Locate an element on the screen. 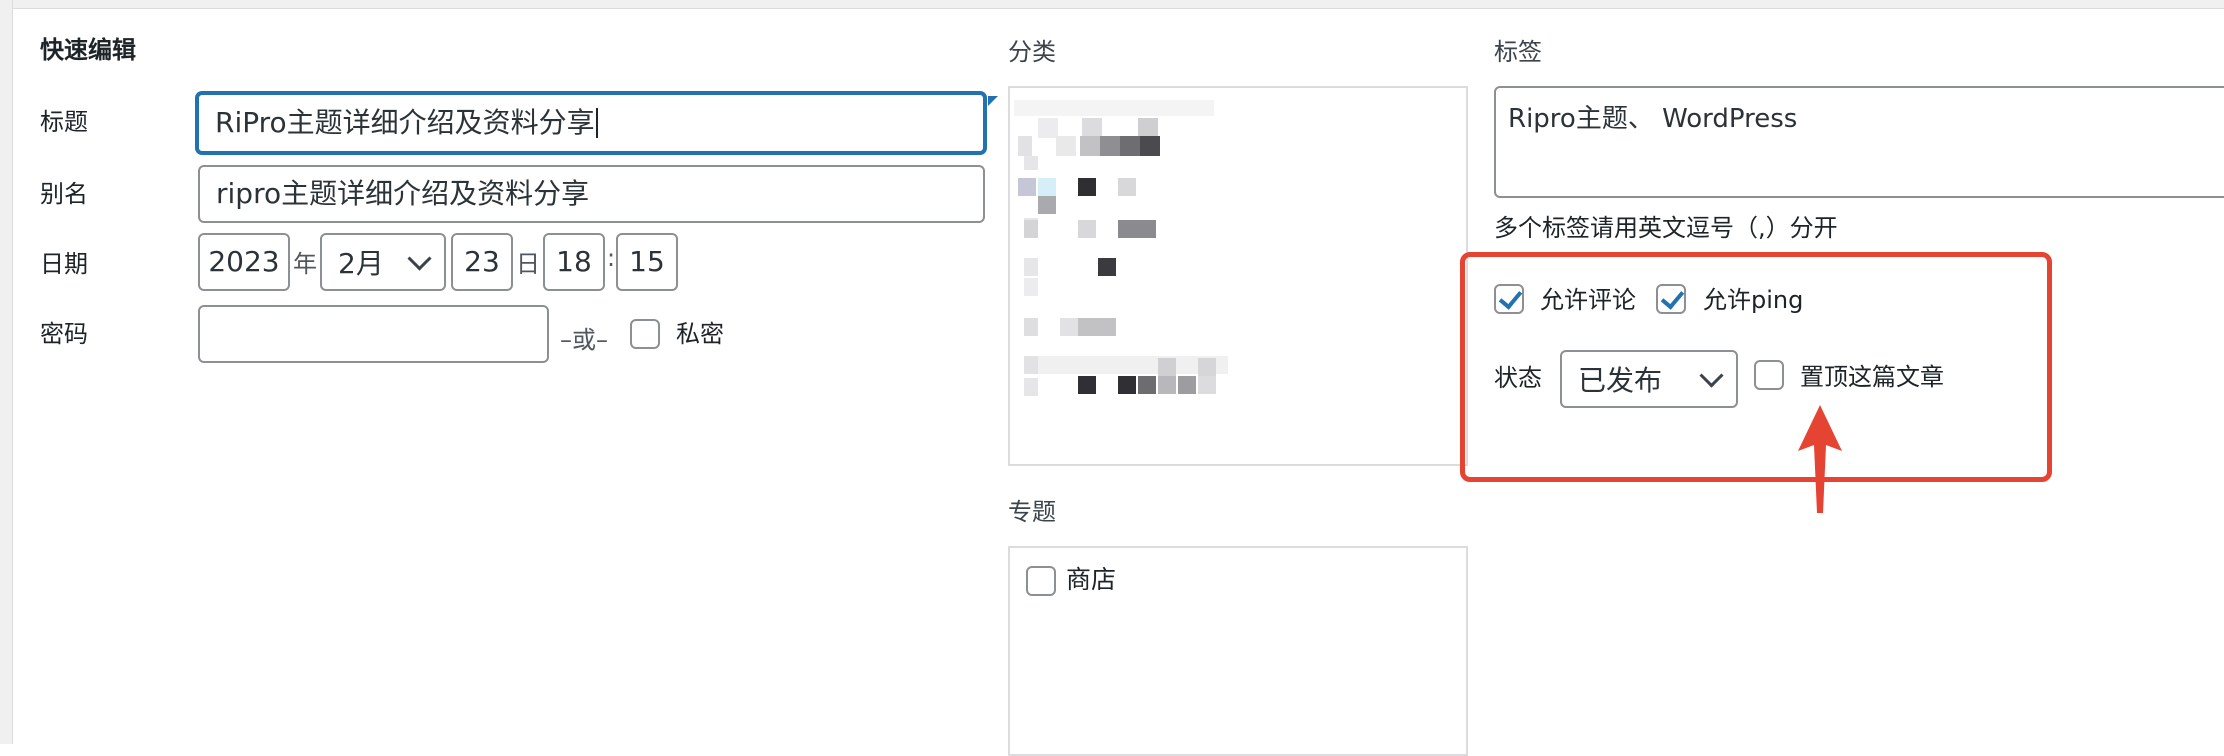 Image resolution: width=2224 pixels, height=756 pixels. year-input: 2023 is located at coordinates (244, 262).